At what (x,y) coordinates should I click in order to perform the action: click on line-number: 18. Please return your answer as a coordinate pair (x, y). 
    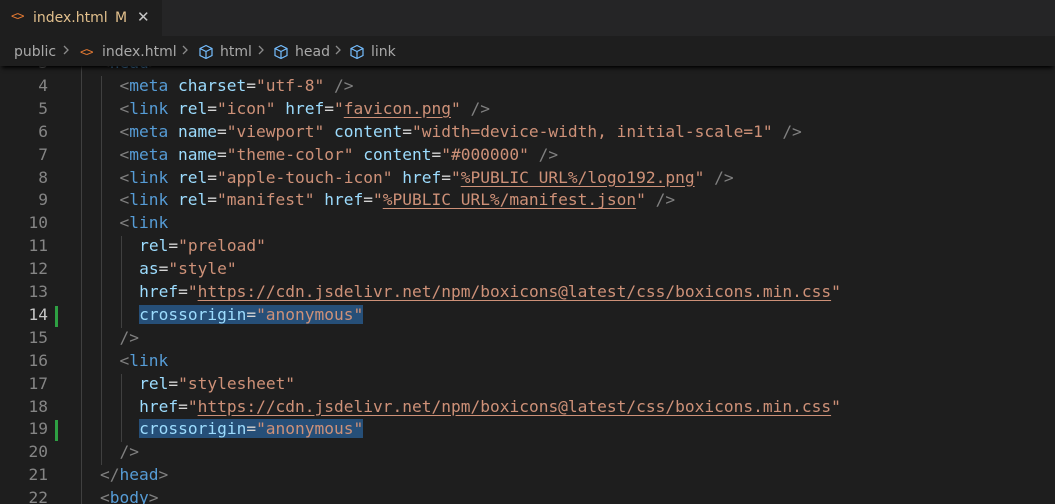
    Looking at the image, I should click on (38, 406).